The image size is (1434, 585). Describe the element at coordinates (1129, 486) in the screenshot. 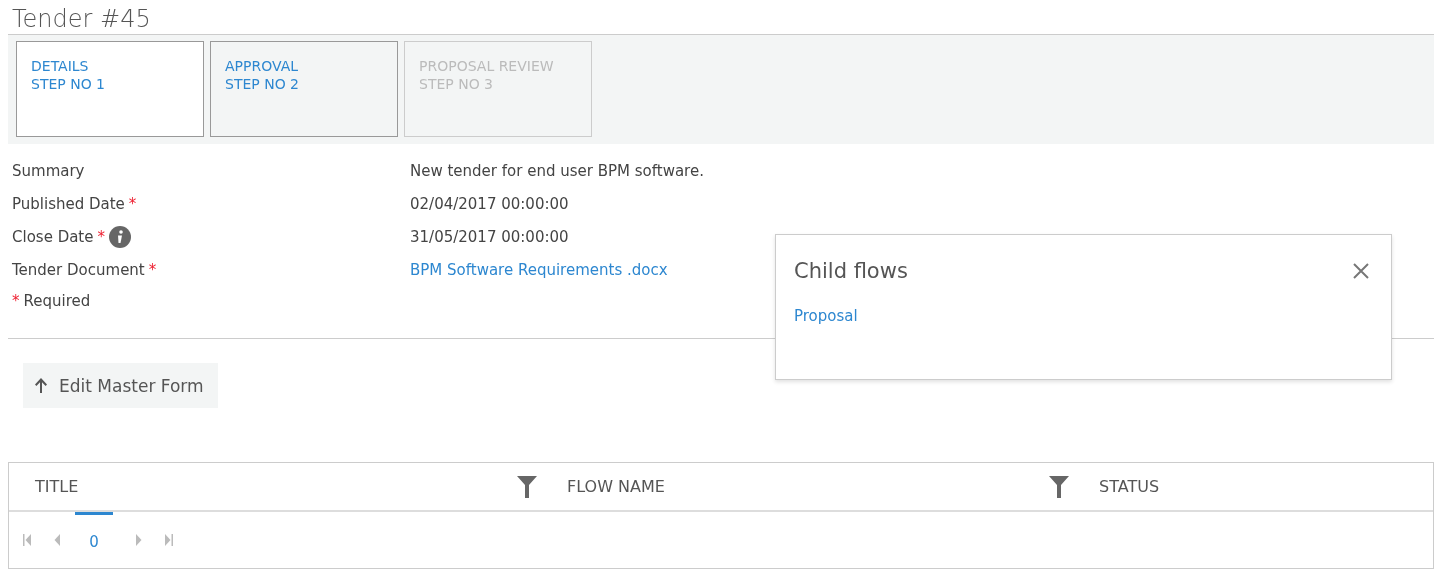

I see `column-header: STATUS` at that location.